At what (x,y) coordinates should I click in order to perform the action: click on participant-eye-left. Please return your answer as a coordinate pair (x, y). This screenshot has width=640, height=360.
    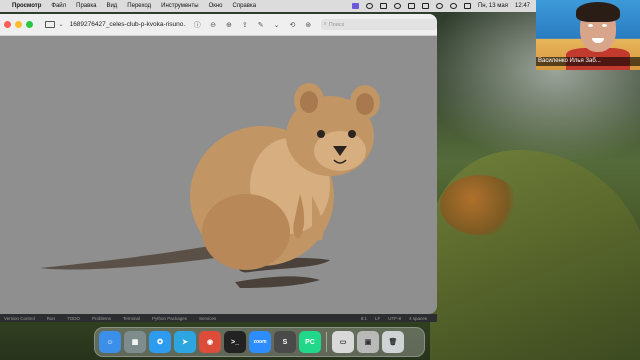
    Looking at the image, I should click on (590, 25).